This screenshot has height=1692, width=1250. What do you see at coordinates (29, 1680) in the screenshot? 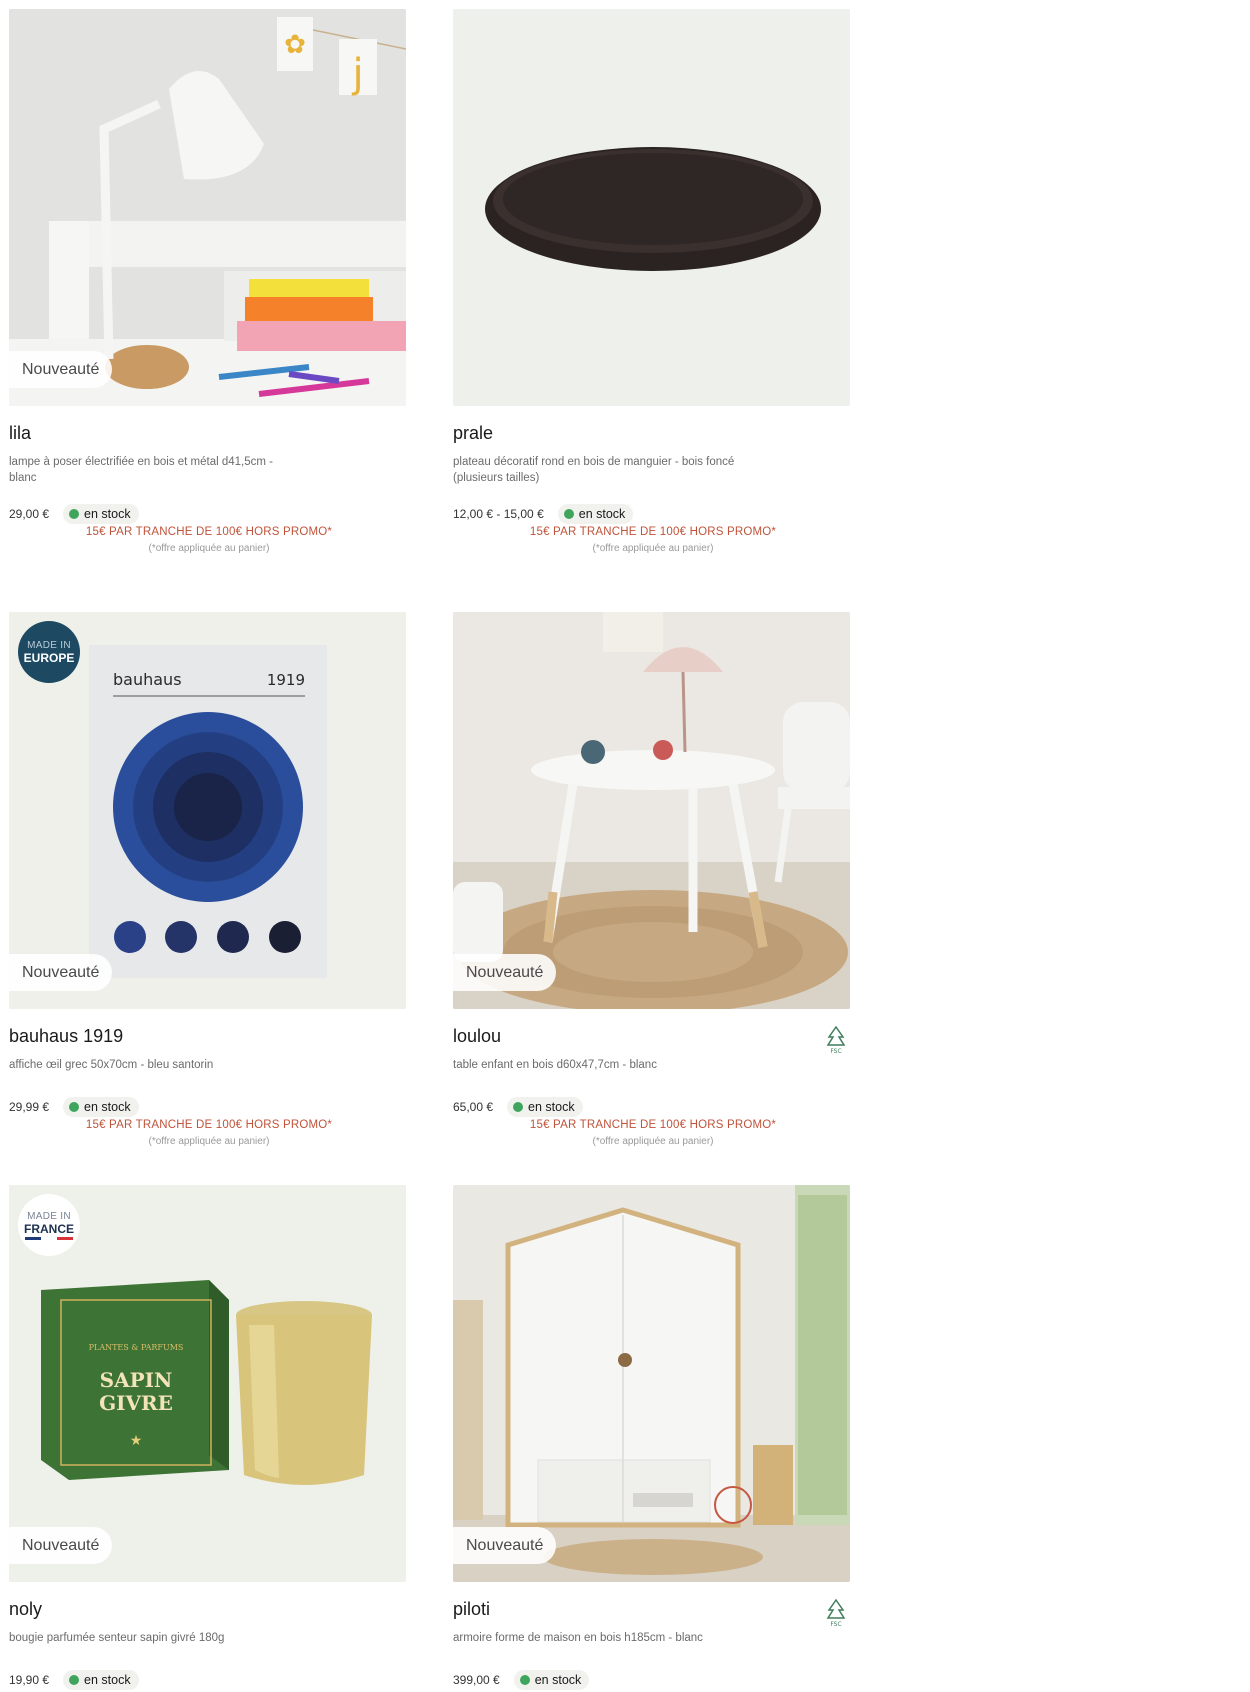
I see `product-price: 19,90 €` at bounding box center [29, 1680].